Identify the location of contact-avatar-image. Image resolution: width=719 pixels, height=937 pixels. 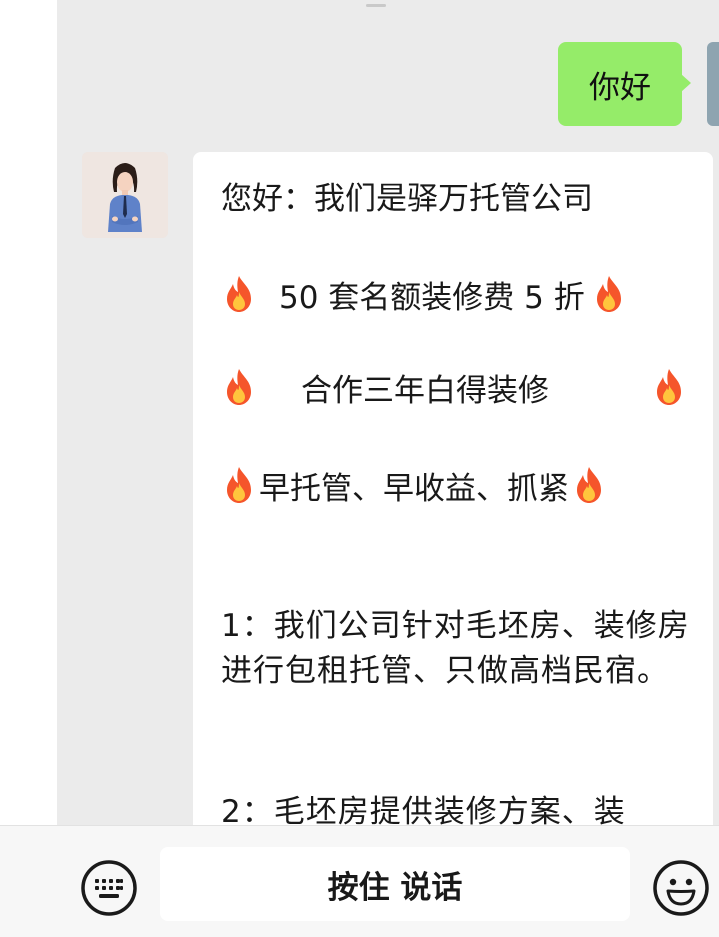
(125, 195).